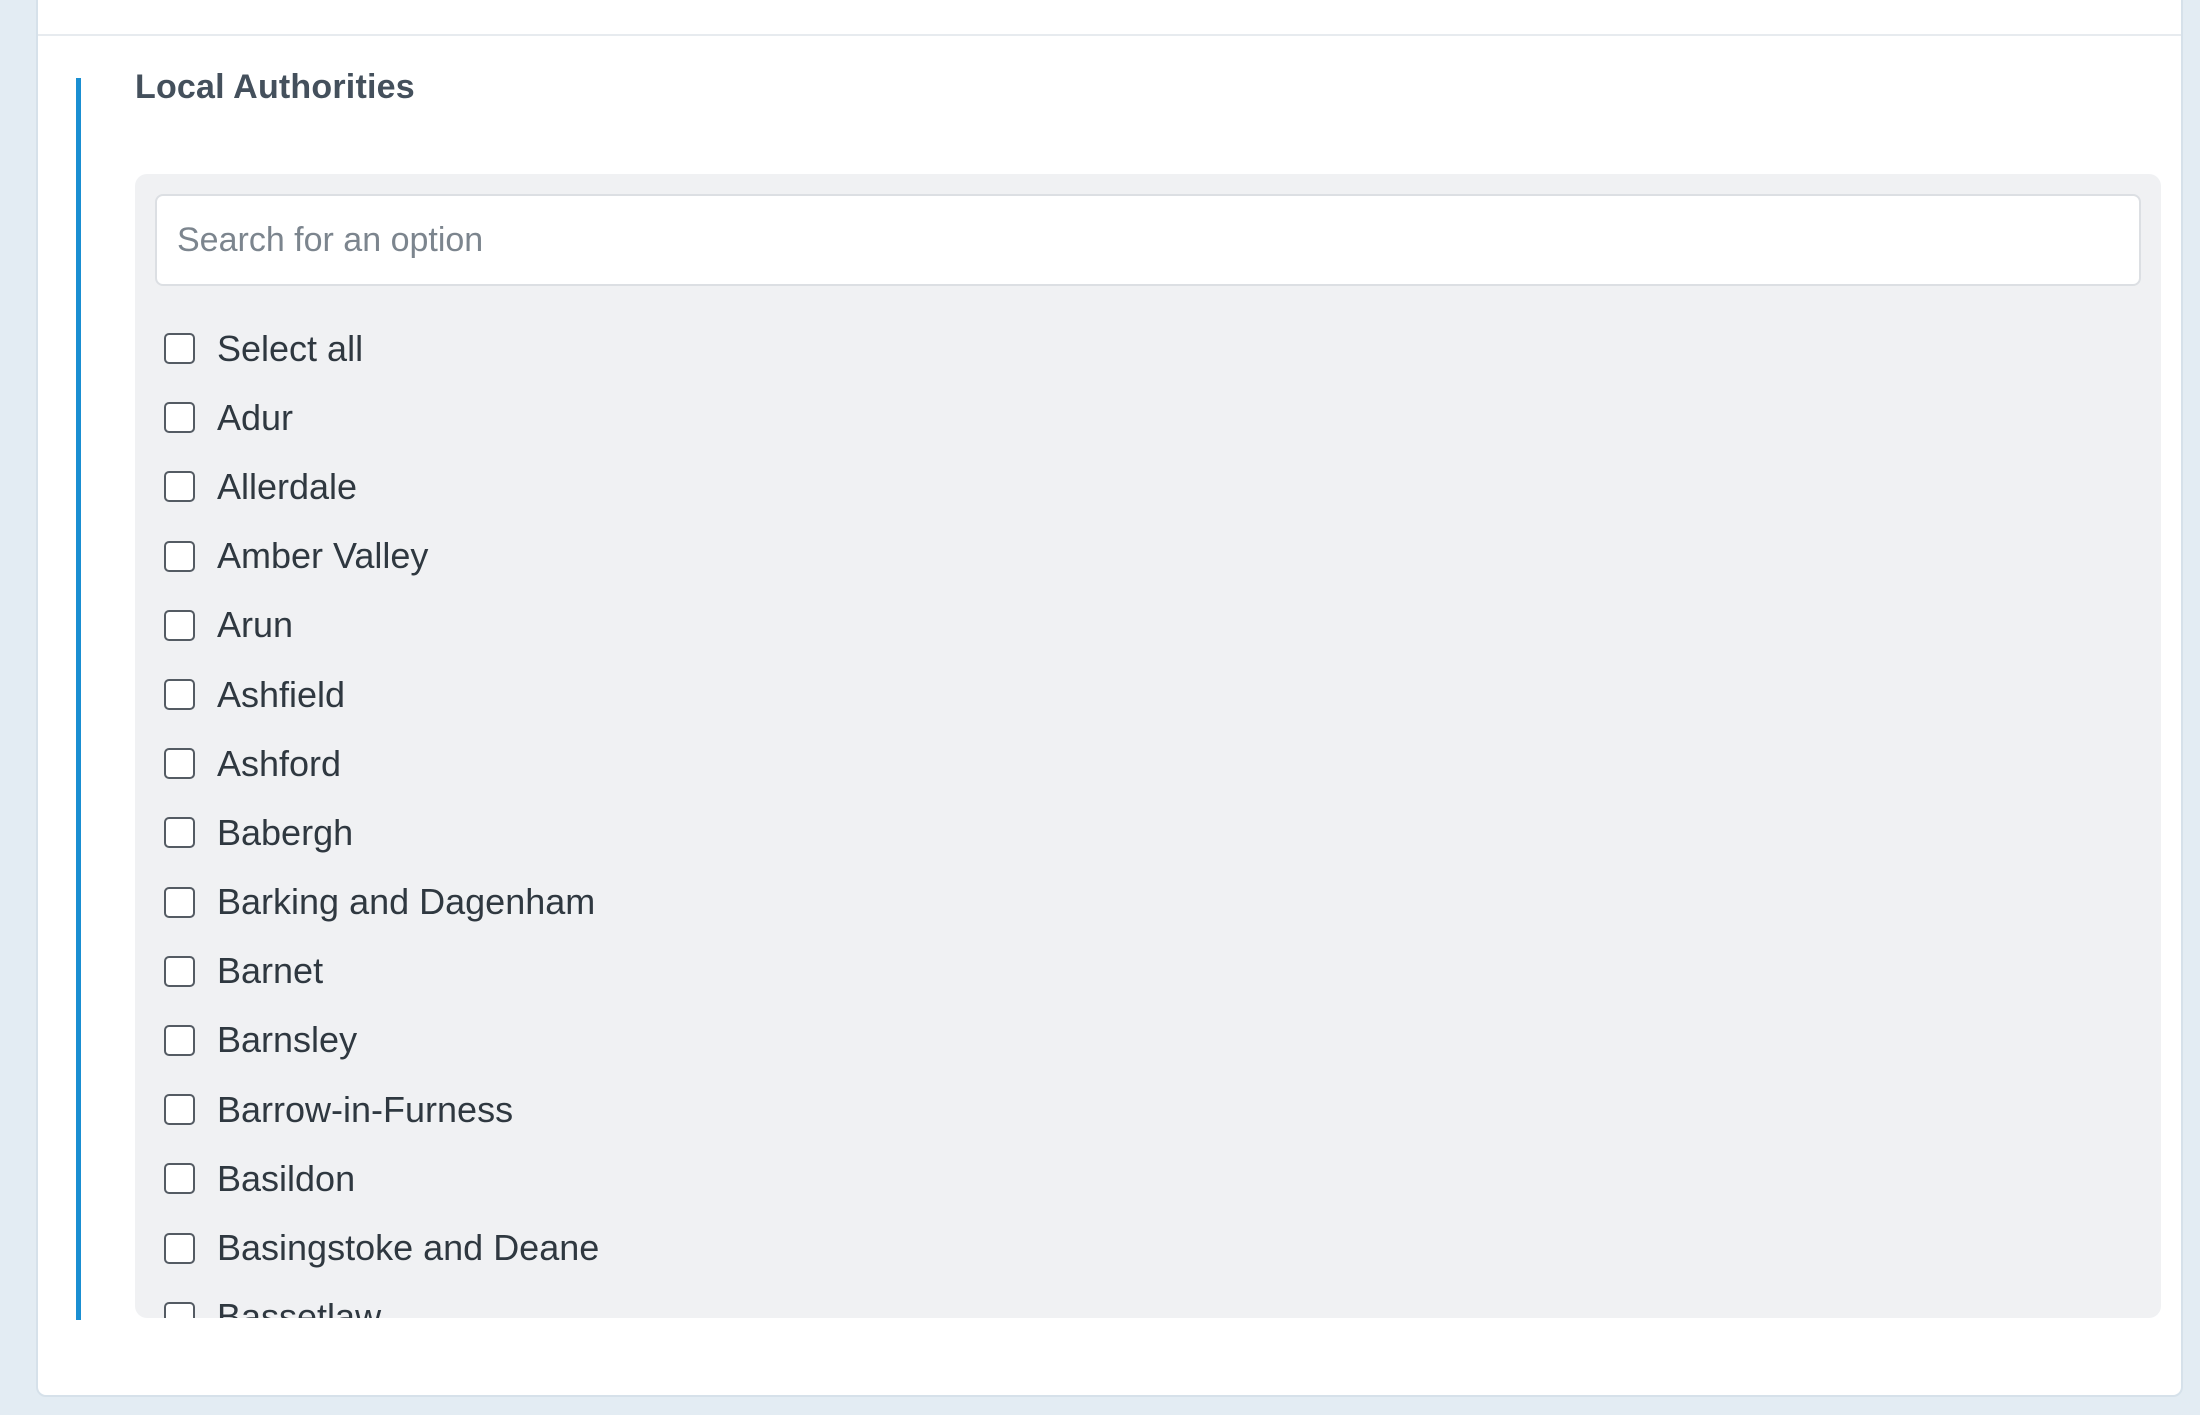  Describe the element at coordinates (406, 902) in the screenshot. I see `option-label: Barking and Dagenham` at that location.